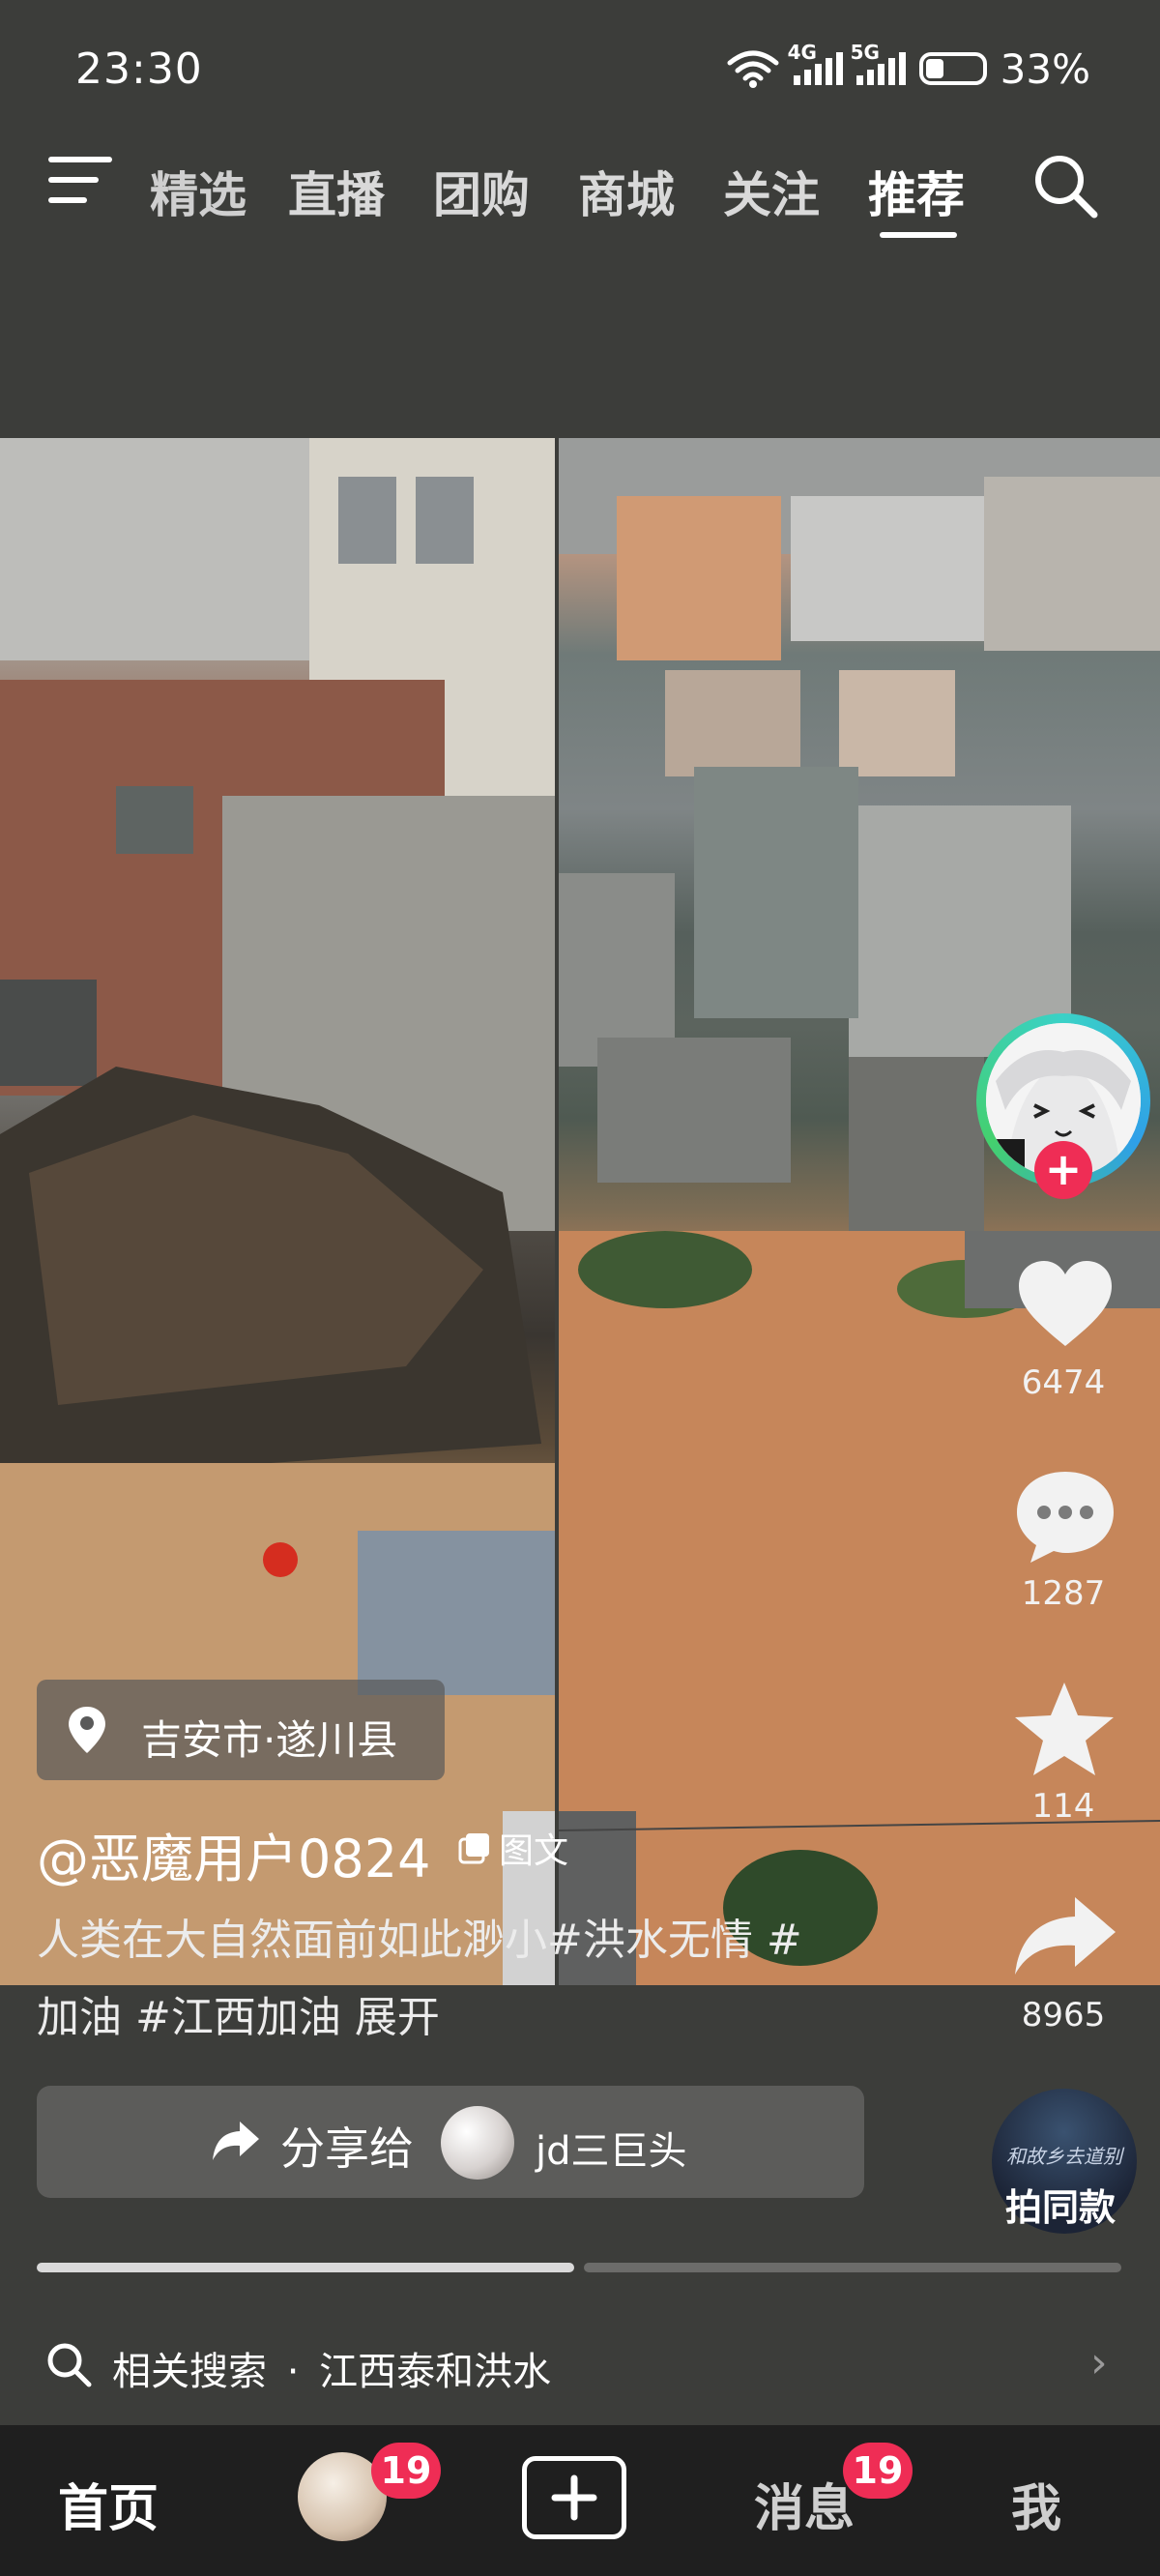 The width and height of the screenshot is (1160, 2576). I want to click on star-icon, so click(1064, 1730).